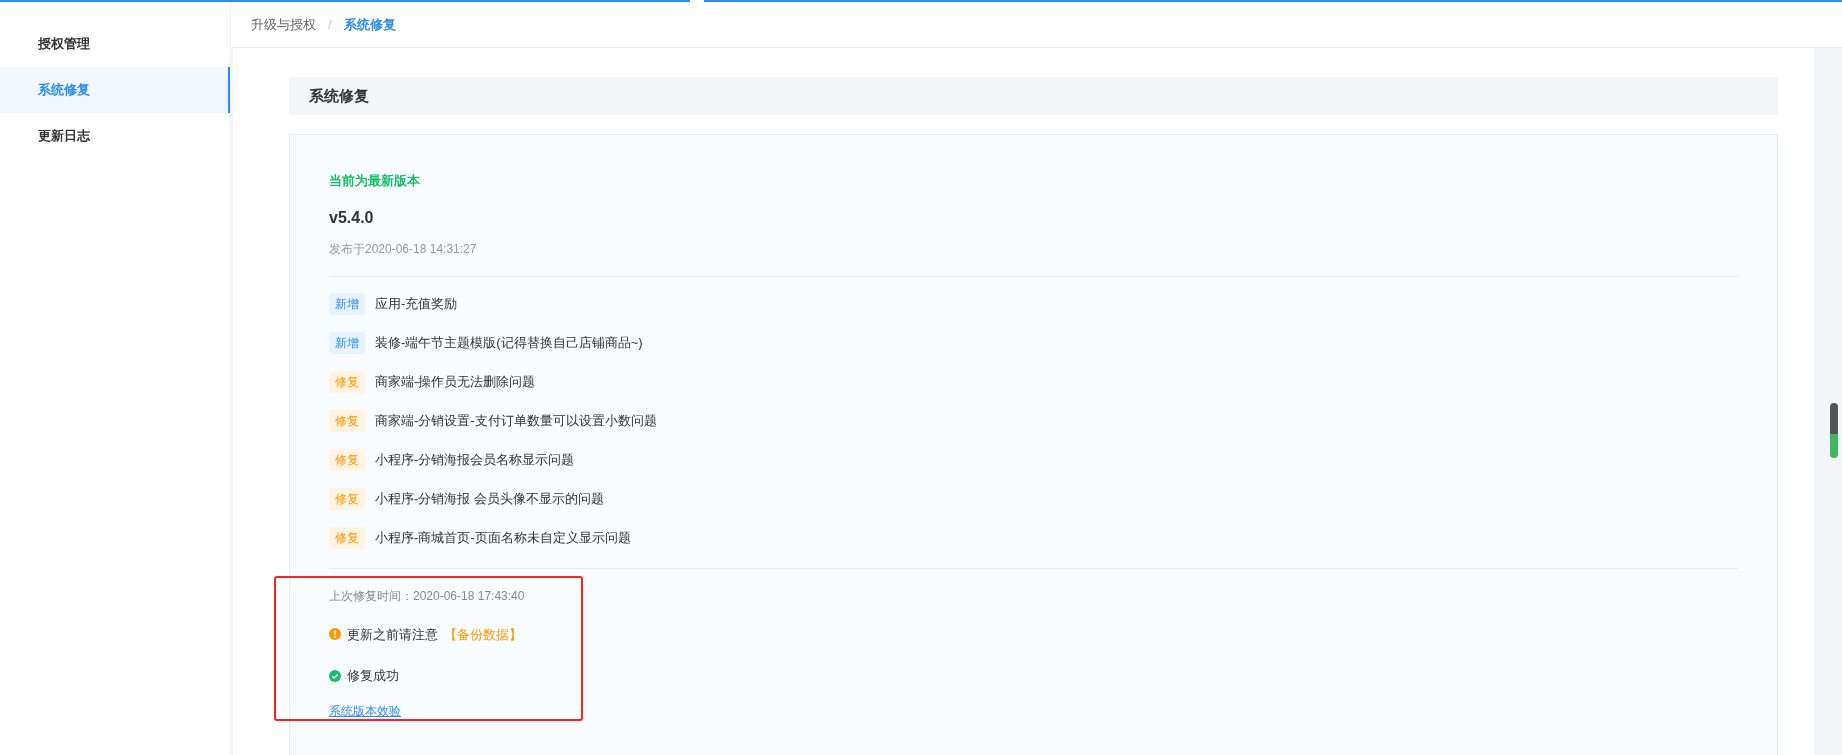 The image size is (1842, 755). Describe the element at coordinates (352, 217) in the screenshot. I see `version-number: v5.4.0` at that location.